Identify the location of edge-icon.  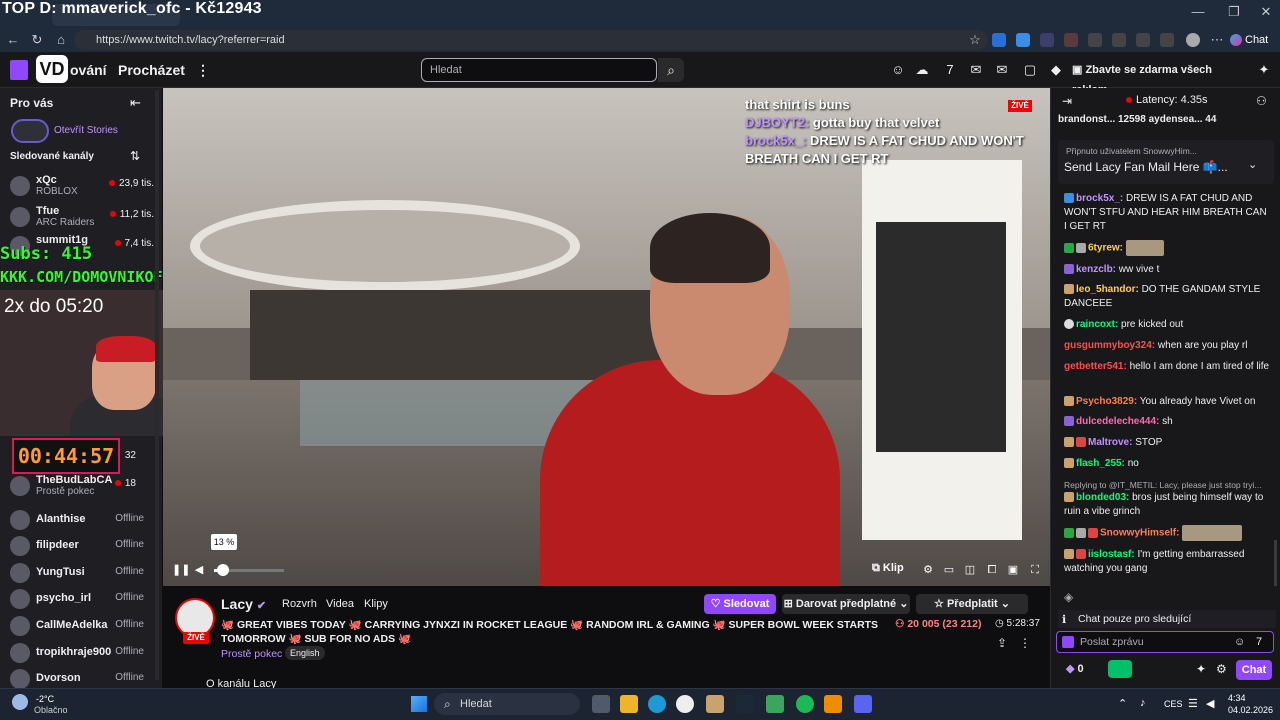
(657, 704).